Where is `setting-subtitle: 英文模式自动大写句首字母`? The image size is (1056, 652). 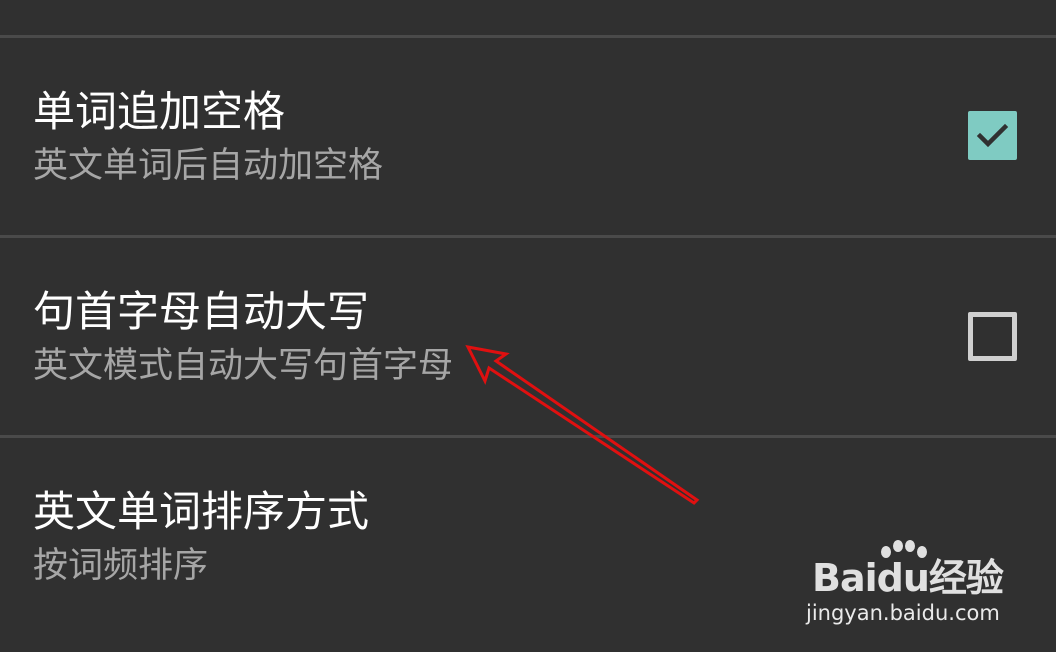 setting-subtitle: 英文模式自动大写句首字母 is located at coordinates (243, 366).